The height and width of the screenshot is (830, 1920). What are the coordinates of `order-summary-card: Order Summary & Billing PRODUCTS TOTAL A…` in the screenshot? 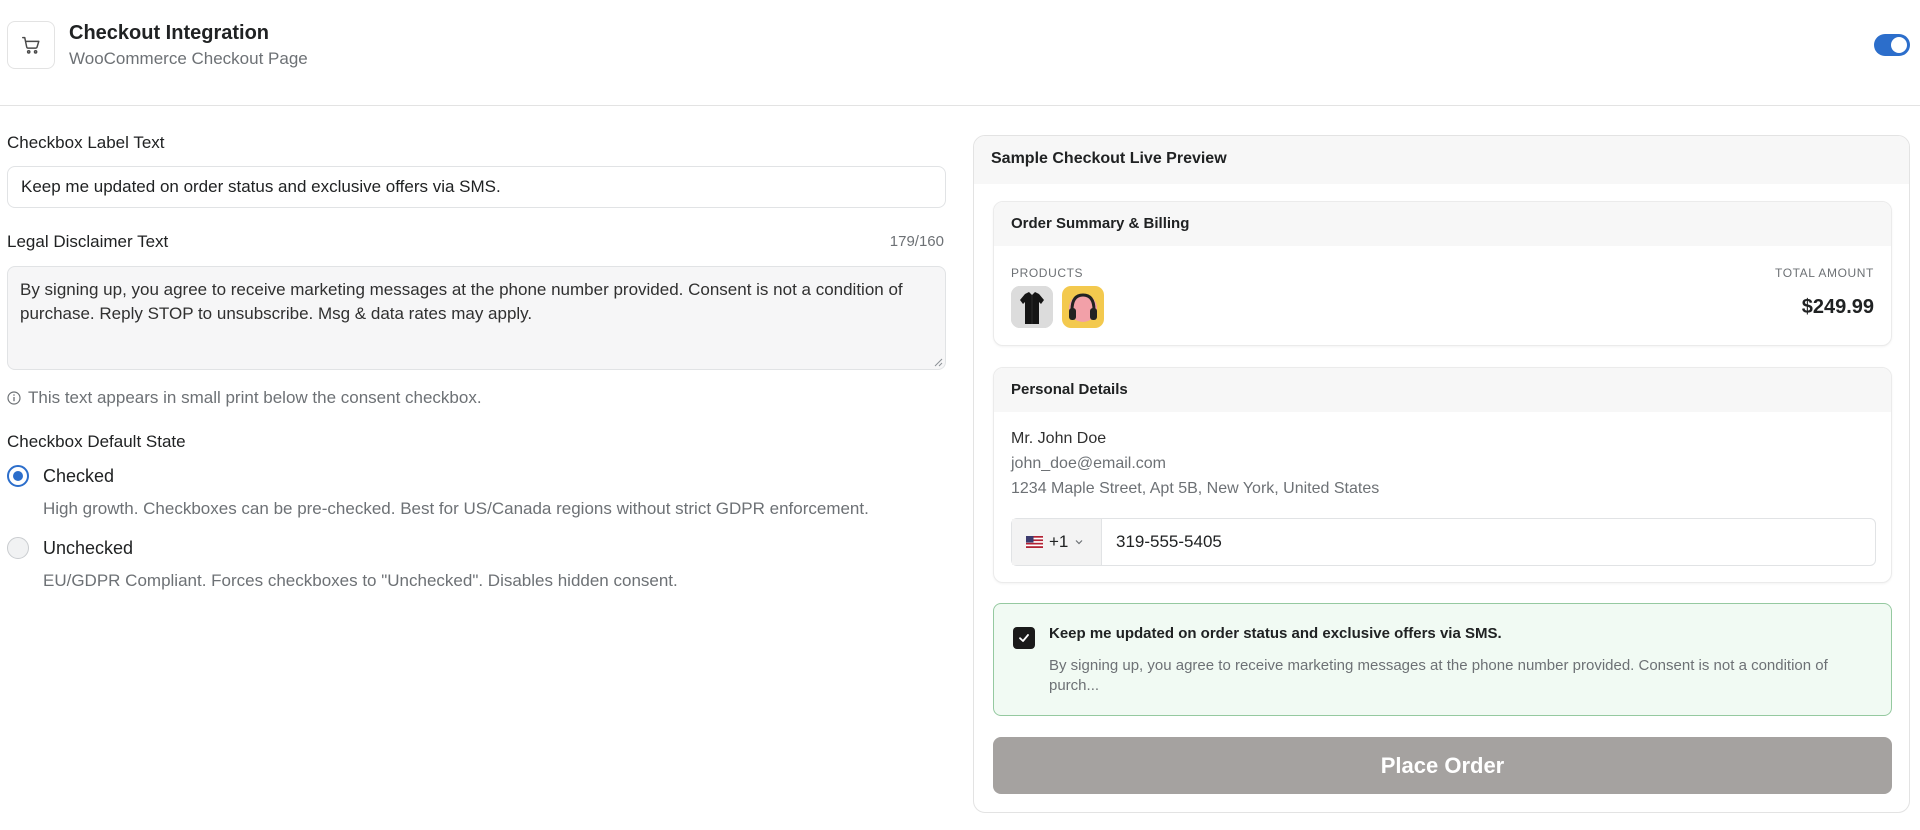 It's located at (1442, 273).